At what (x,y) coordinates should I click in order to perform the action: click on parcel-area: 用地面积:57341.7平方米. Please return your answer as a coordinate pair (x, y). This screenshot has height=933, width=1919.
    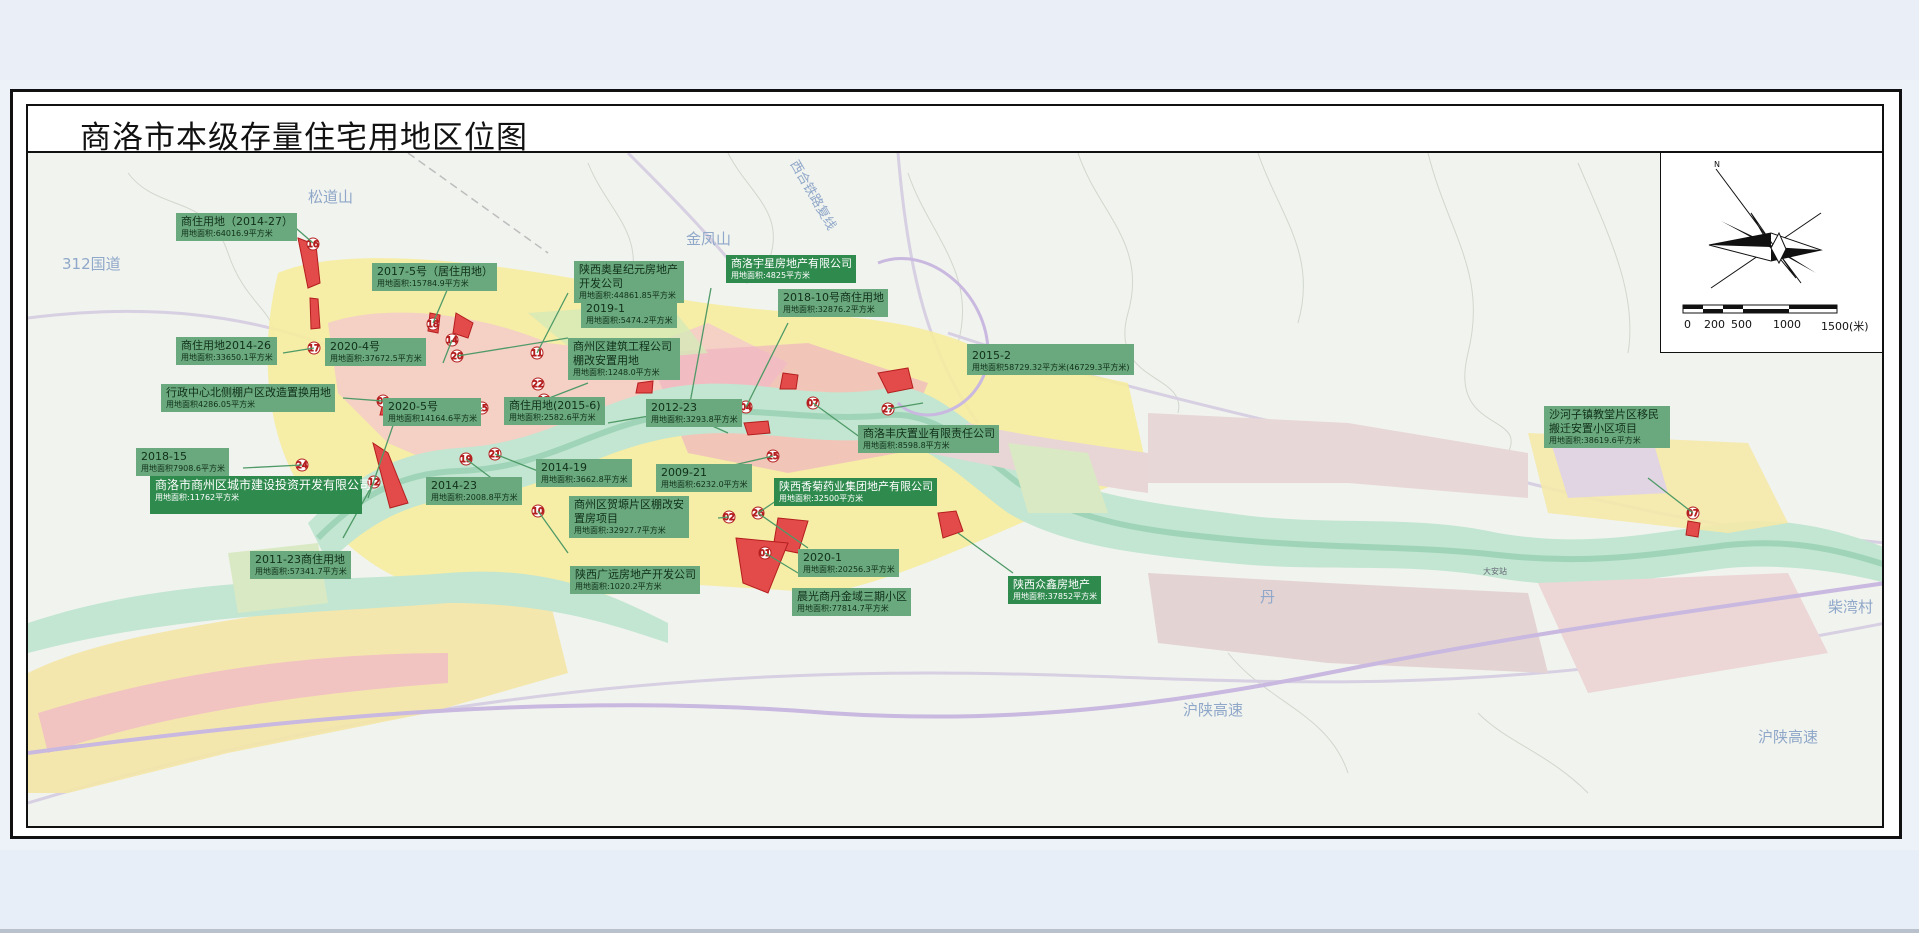
    Looking at the image, I should click on (301, 571).